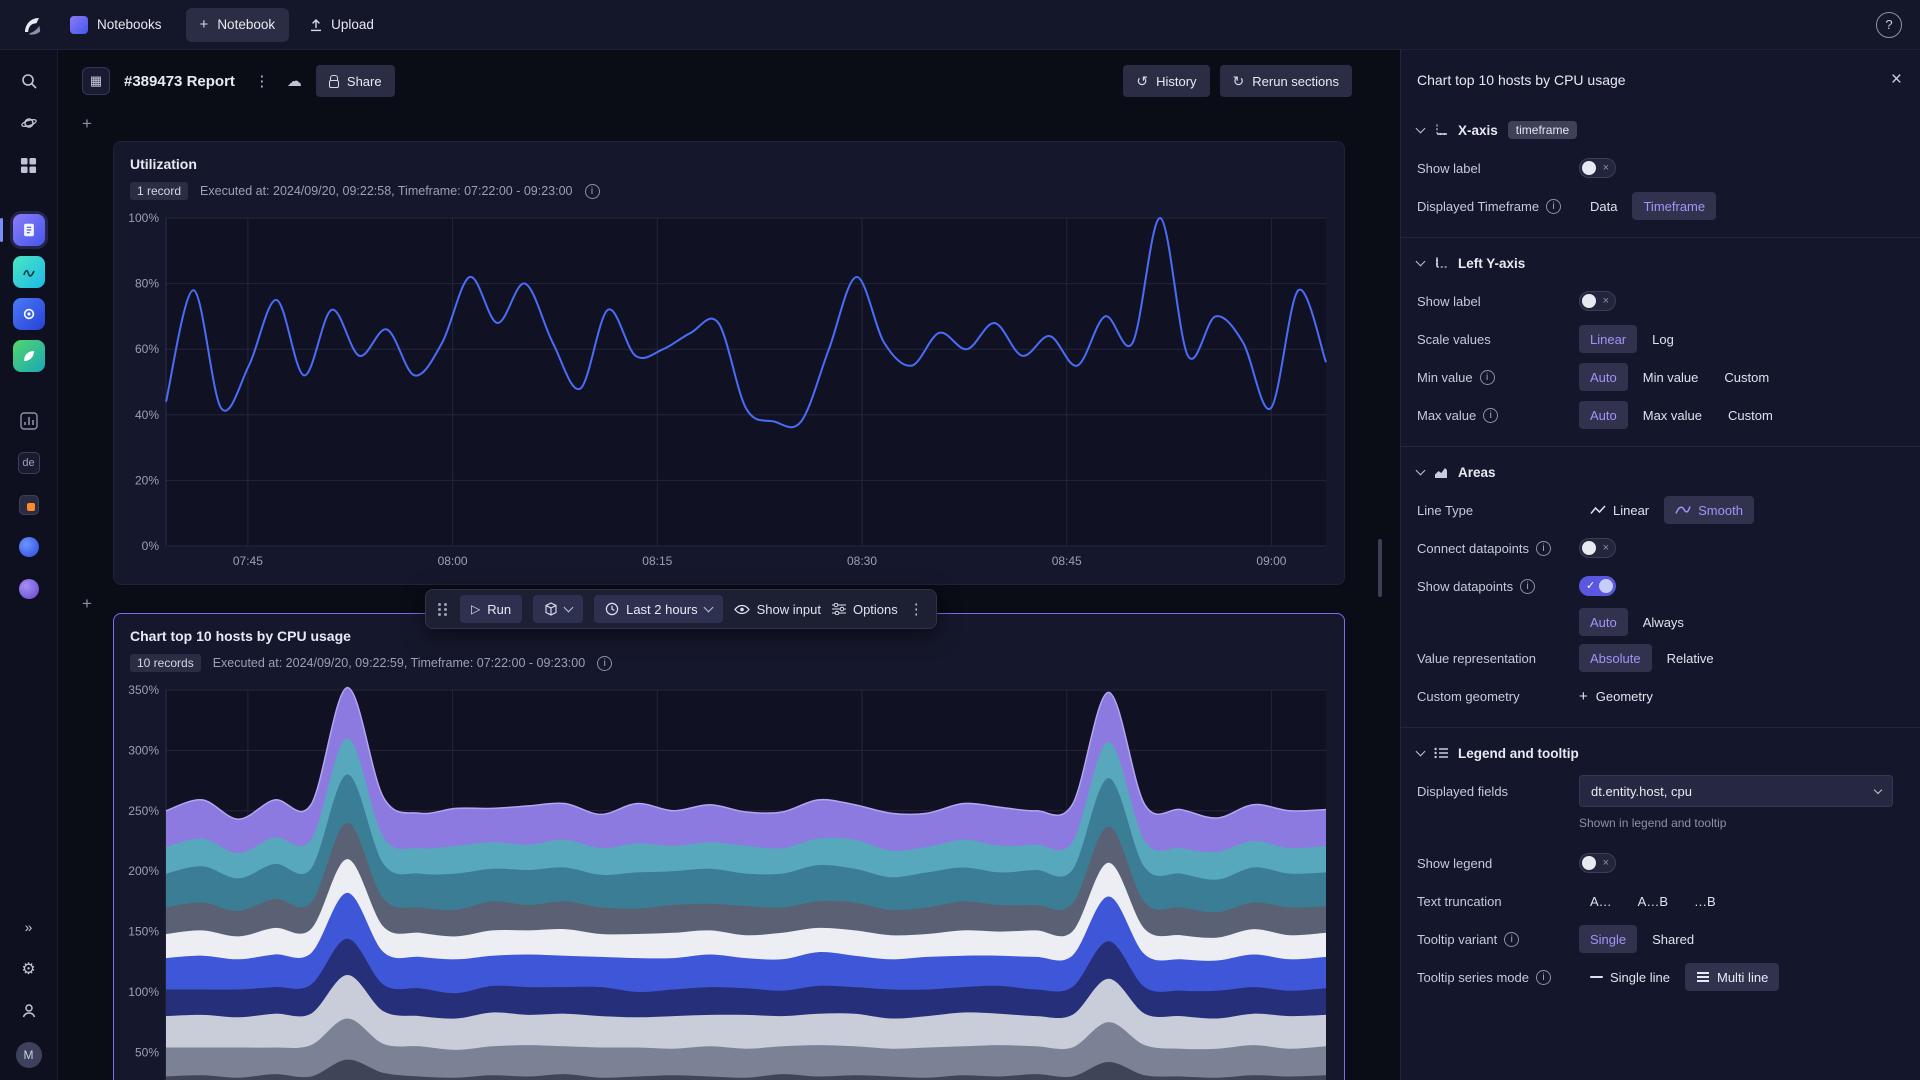  I want to click on areas-title: Areas, so click(1477, 472).